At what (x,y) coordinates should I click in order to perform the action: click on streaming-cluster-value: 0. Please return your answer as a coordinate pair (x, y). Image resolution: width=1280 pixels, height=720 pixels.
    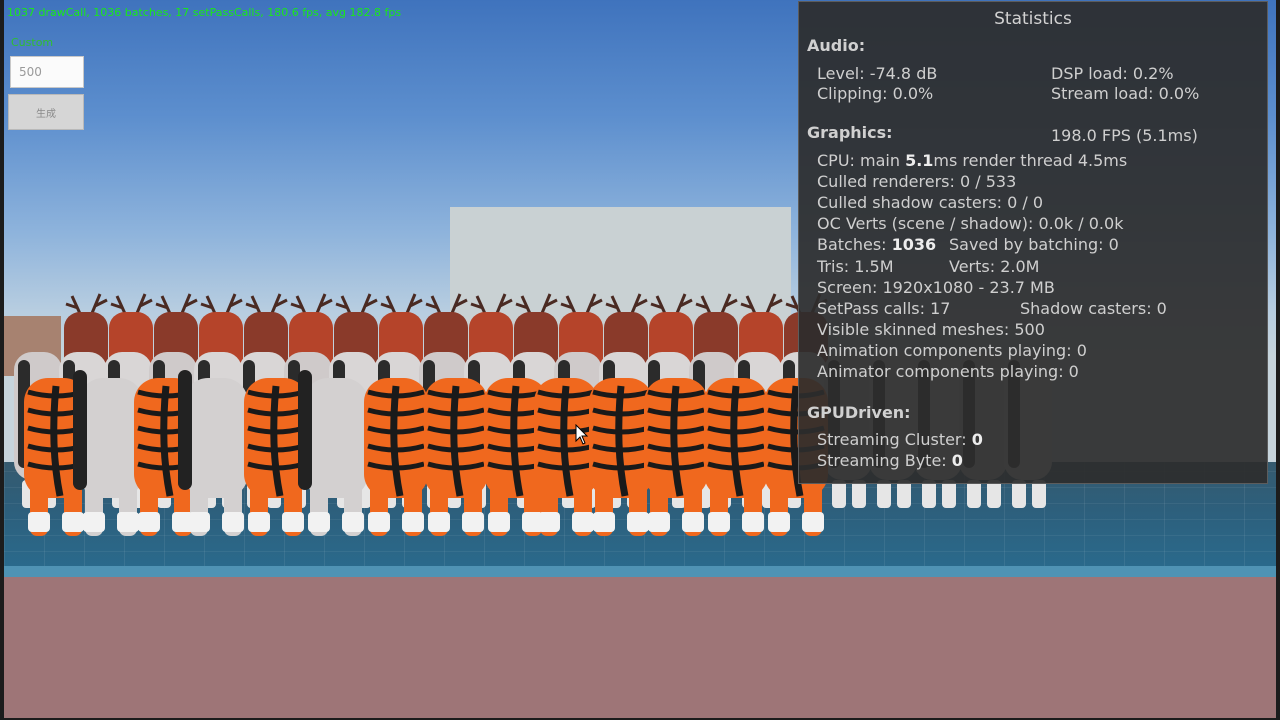
    Looking at the image, I should click on (977, 439).